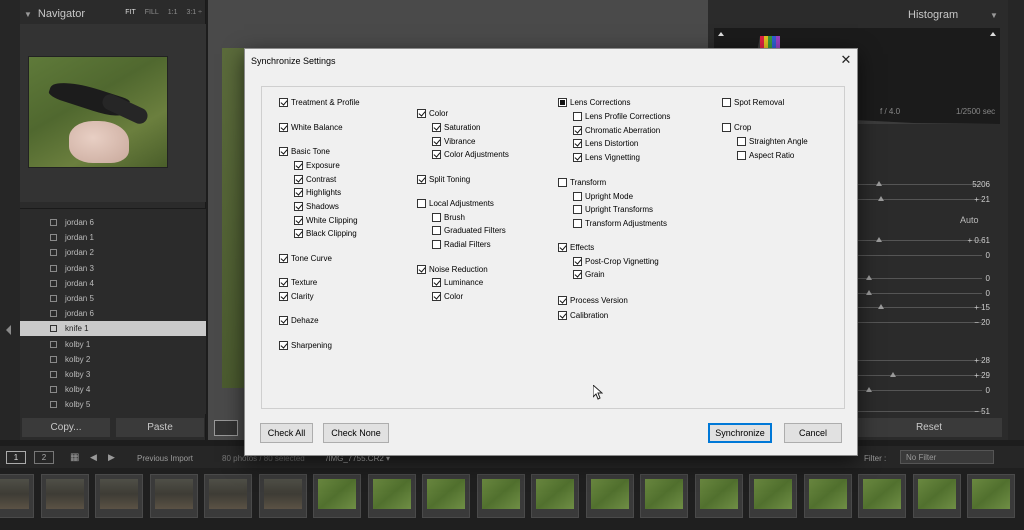 This screenshot has height=530, width=1024. Describe the element at coordinates (576, 247) in the screenshot. I see `checkbox-effects: Effects` at that location.